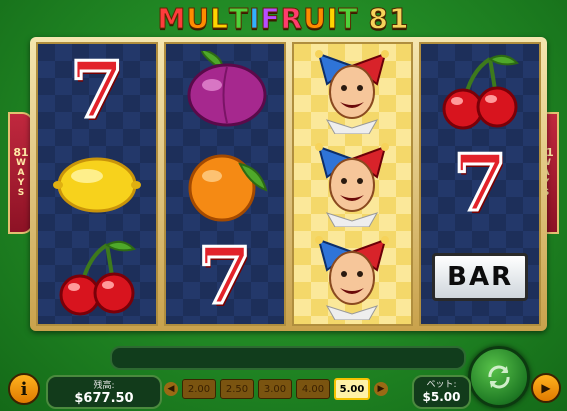 This screenshot has height=411, width=567. What do you see at coordinates (21, 192) in the screenshot?
I see `ways-letter: S` at bounding box center [21, 192].